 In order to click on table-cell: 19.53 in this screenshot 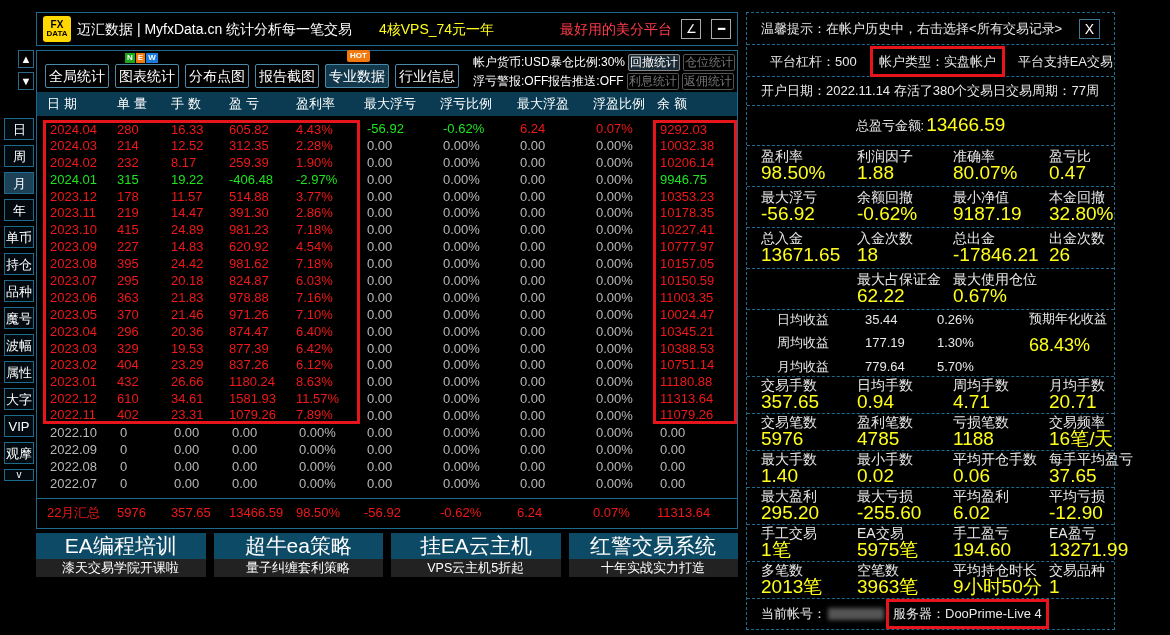, I will do `click(187, 348)`.